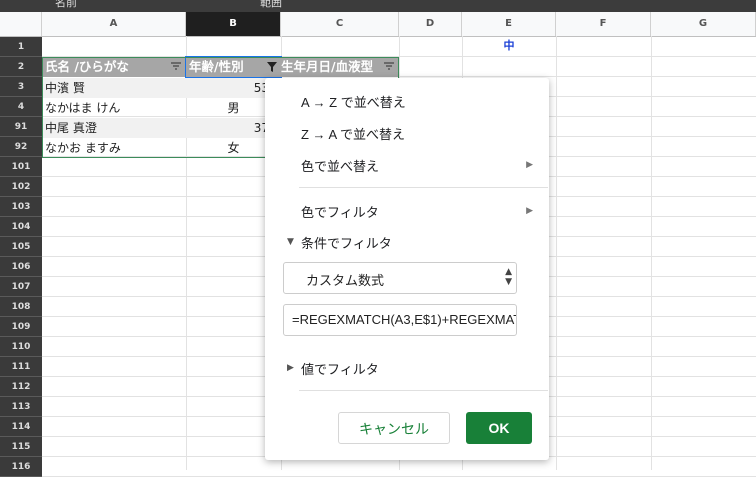 Image resolution: width=756 pixels, height=477 pixels. I want to click on header-label-age: 年齢/性別, so click(216, 66).